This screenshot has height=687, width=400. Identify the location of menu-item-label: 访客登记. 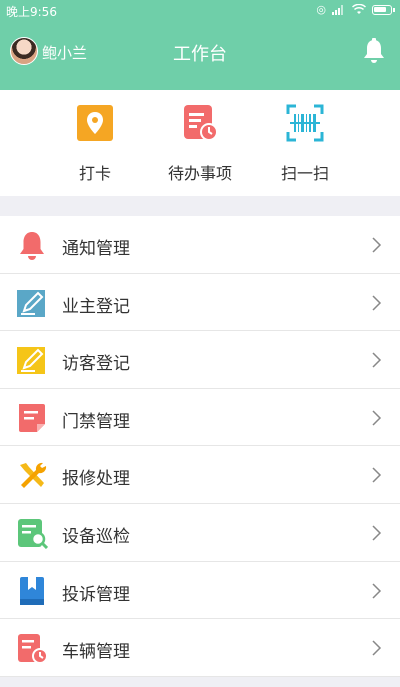
(96, 364).